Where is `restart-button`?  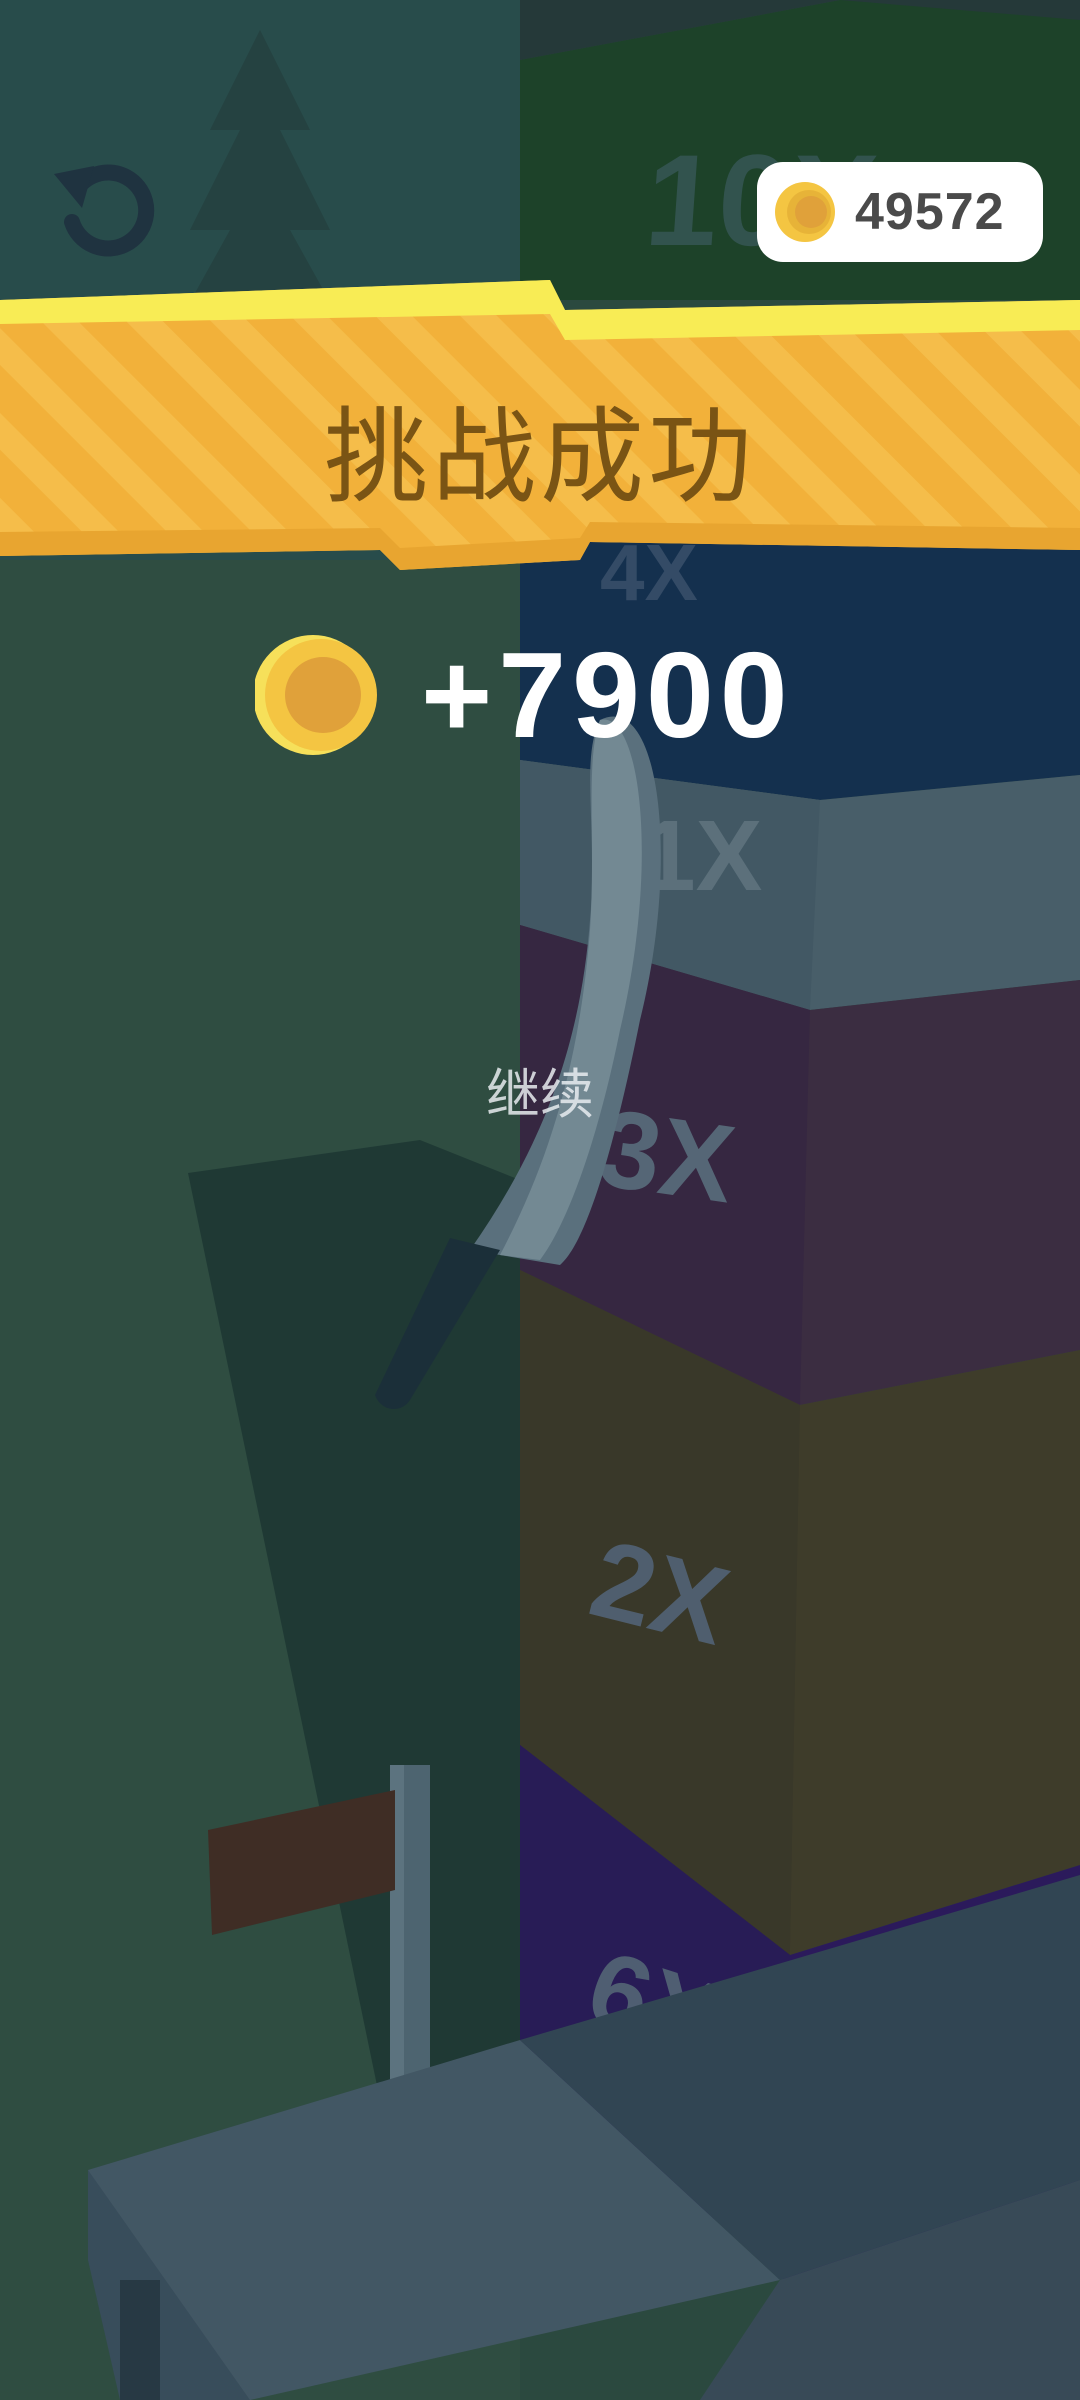 restart-button is located at coordinates (105, 205).